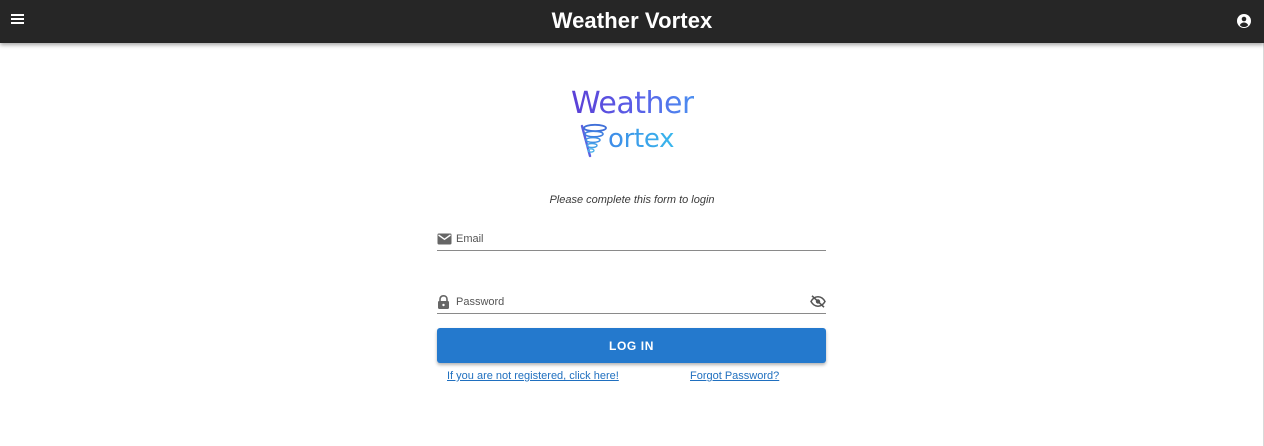  I want to click on email-field, so click(631, 240).